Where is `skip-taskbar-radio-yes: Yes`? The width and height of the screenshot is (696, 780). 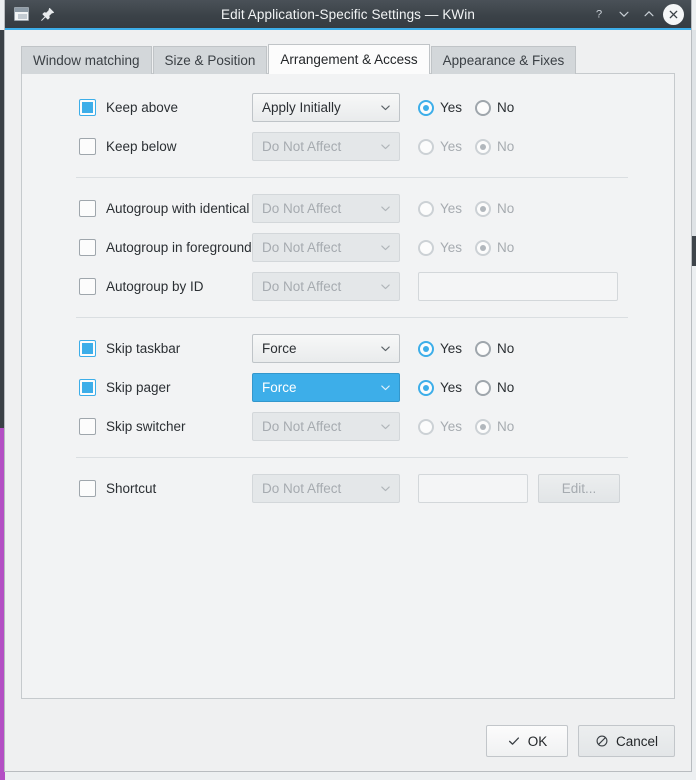 skip-taskbar-radio-yes: Yes is located at coordinates (440, 348).